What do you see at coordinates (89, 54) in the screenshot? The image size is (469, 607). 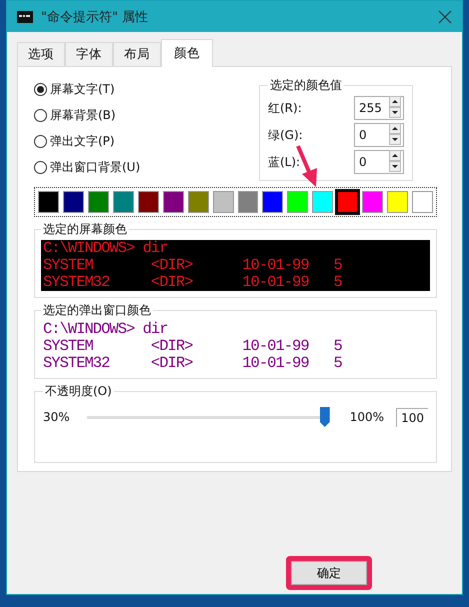 I see `tab: 字体` at bounding box center [89, 54].